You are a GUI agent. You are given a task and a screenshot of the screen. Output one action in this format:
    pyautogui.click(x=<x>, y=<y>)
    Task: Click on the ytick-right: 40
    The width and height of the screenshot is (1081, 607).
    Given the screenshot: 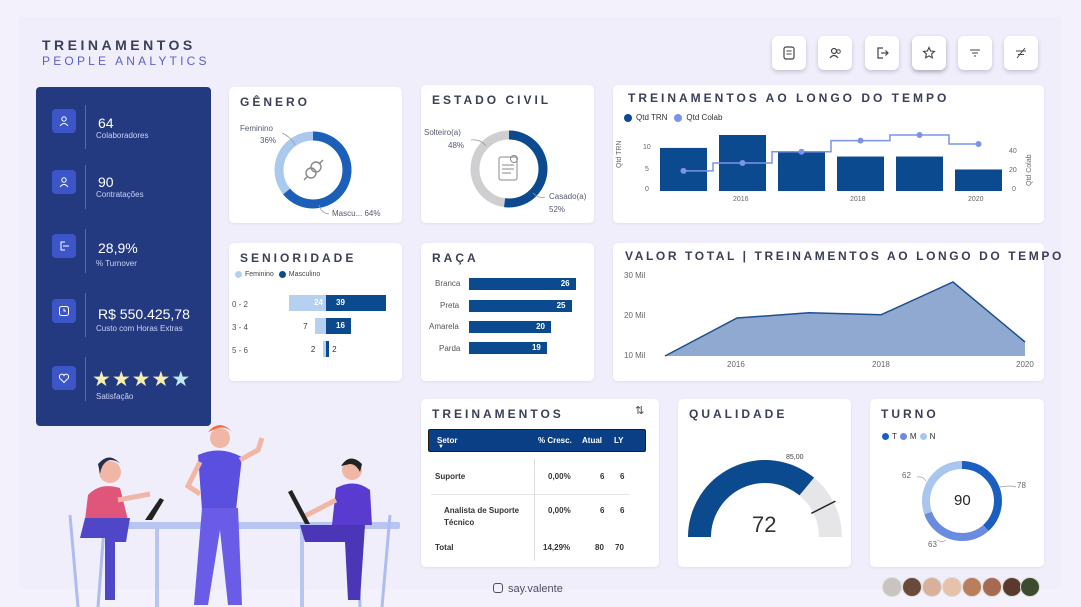 What is the action you would take?
    pyautogui.click(x=1013, y=151)
    